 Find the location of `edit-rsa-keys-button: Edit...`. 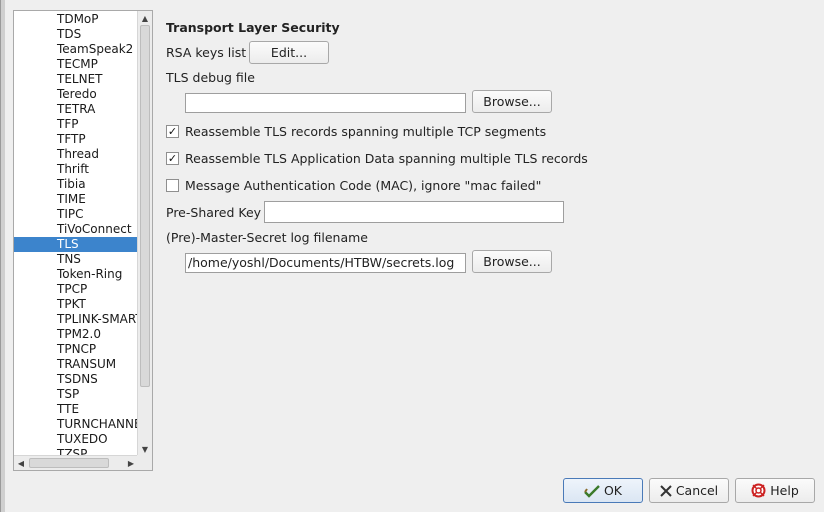

edit-rsa-keys-button: Edit... is located at coordinates (289, 52).